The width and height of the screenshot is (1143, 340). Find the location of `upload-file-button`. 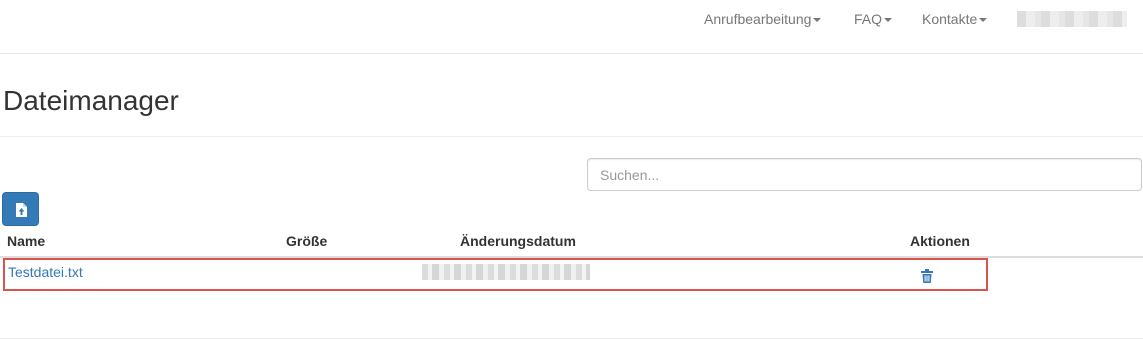

upload-file-button is located at coordinates (20, 209).